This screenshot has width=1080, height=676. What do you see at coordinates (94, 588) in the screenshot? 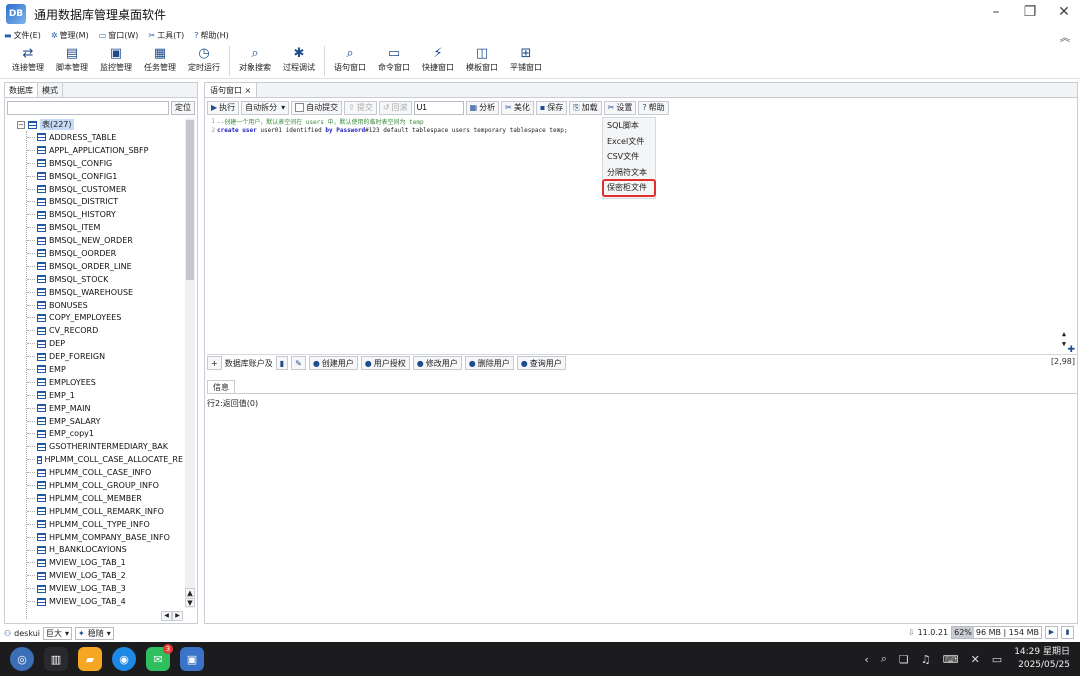
I see `tree-table-item: MVIEW_LOG_TAB_3` at bounding box center [94, 588].